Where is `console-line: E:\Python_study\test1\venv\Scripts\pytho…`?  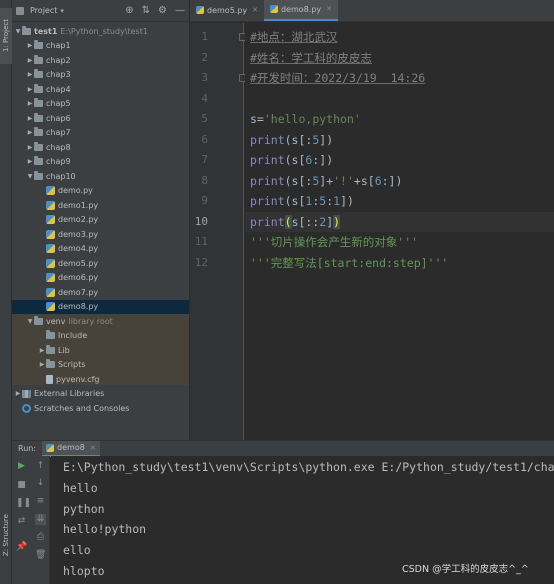 console-line: E:\Python_study\test1\venv\Scripts\pytho… is located at coordinates (308, 467).